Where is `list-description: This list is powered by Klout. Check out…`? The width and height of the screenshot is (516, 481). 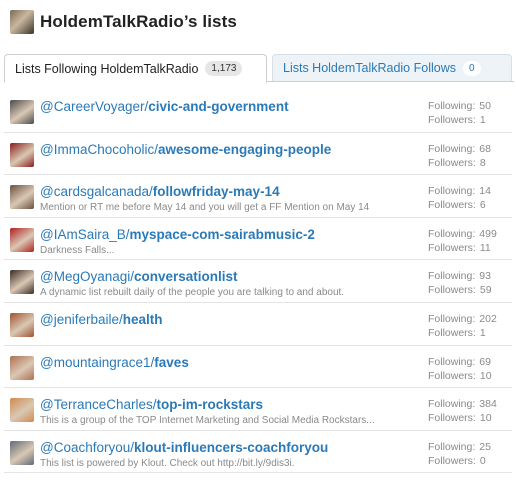
list-description: This list is powered by Klout. Check out… is located at coordinates (167, 463).